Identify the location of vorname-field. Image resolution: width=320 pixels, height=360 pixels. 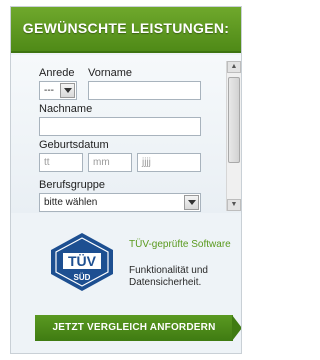
(144, 90).